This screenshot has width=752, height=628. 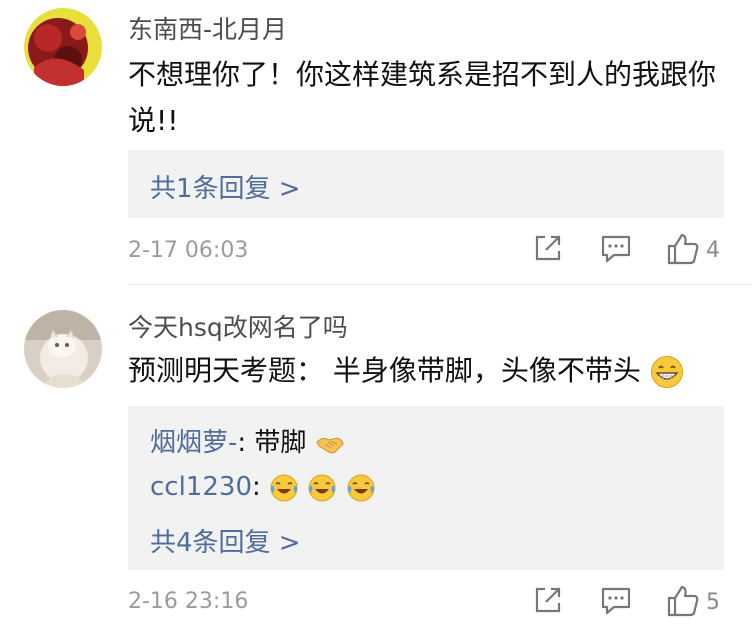 What do you see at coordinates (440, 284) in the screenshot?
I see `divider` at bounding box center [440, 284].